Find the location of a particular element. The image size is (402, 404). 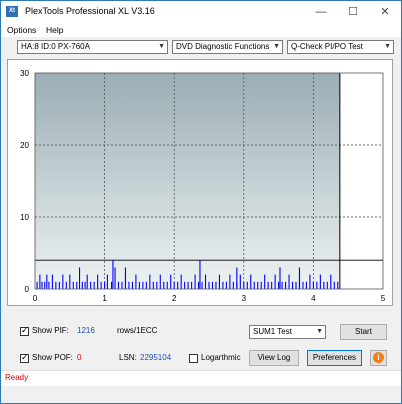

pif-unit: rows/1ECC is located at coordinates (137, 330).